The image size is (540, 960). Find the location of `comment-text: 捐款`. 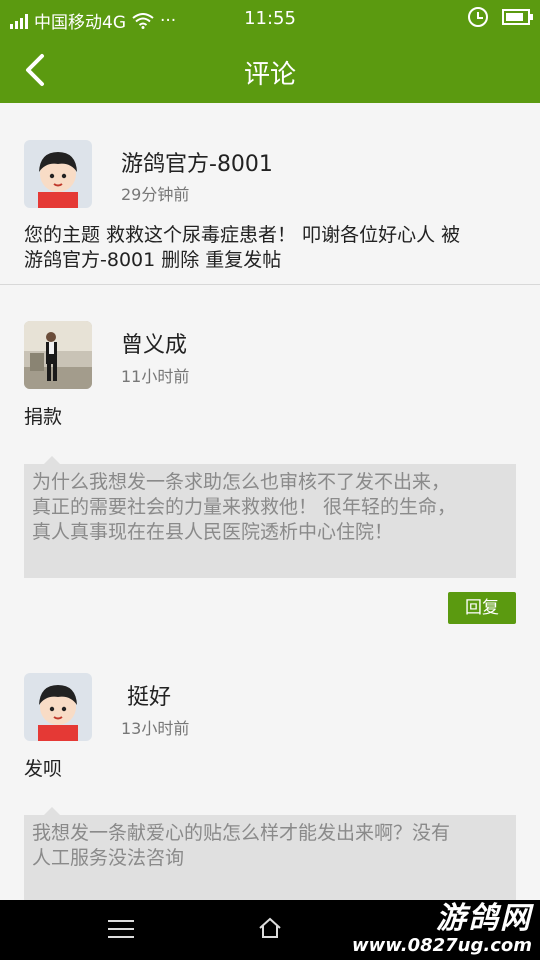

comment-text: 捐款 is located at coordinates (43, 417).